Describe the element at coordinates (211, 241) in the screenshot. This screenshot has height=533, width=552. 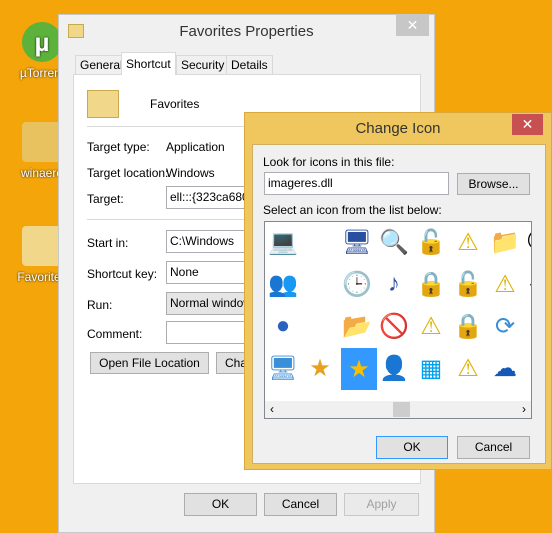
I see `start-in-input: C:\Windows` at that location.